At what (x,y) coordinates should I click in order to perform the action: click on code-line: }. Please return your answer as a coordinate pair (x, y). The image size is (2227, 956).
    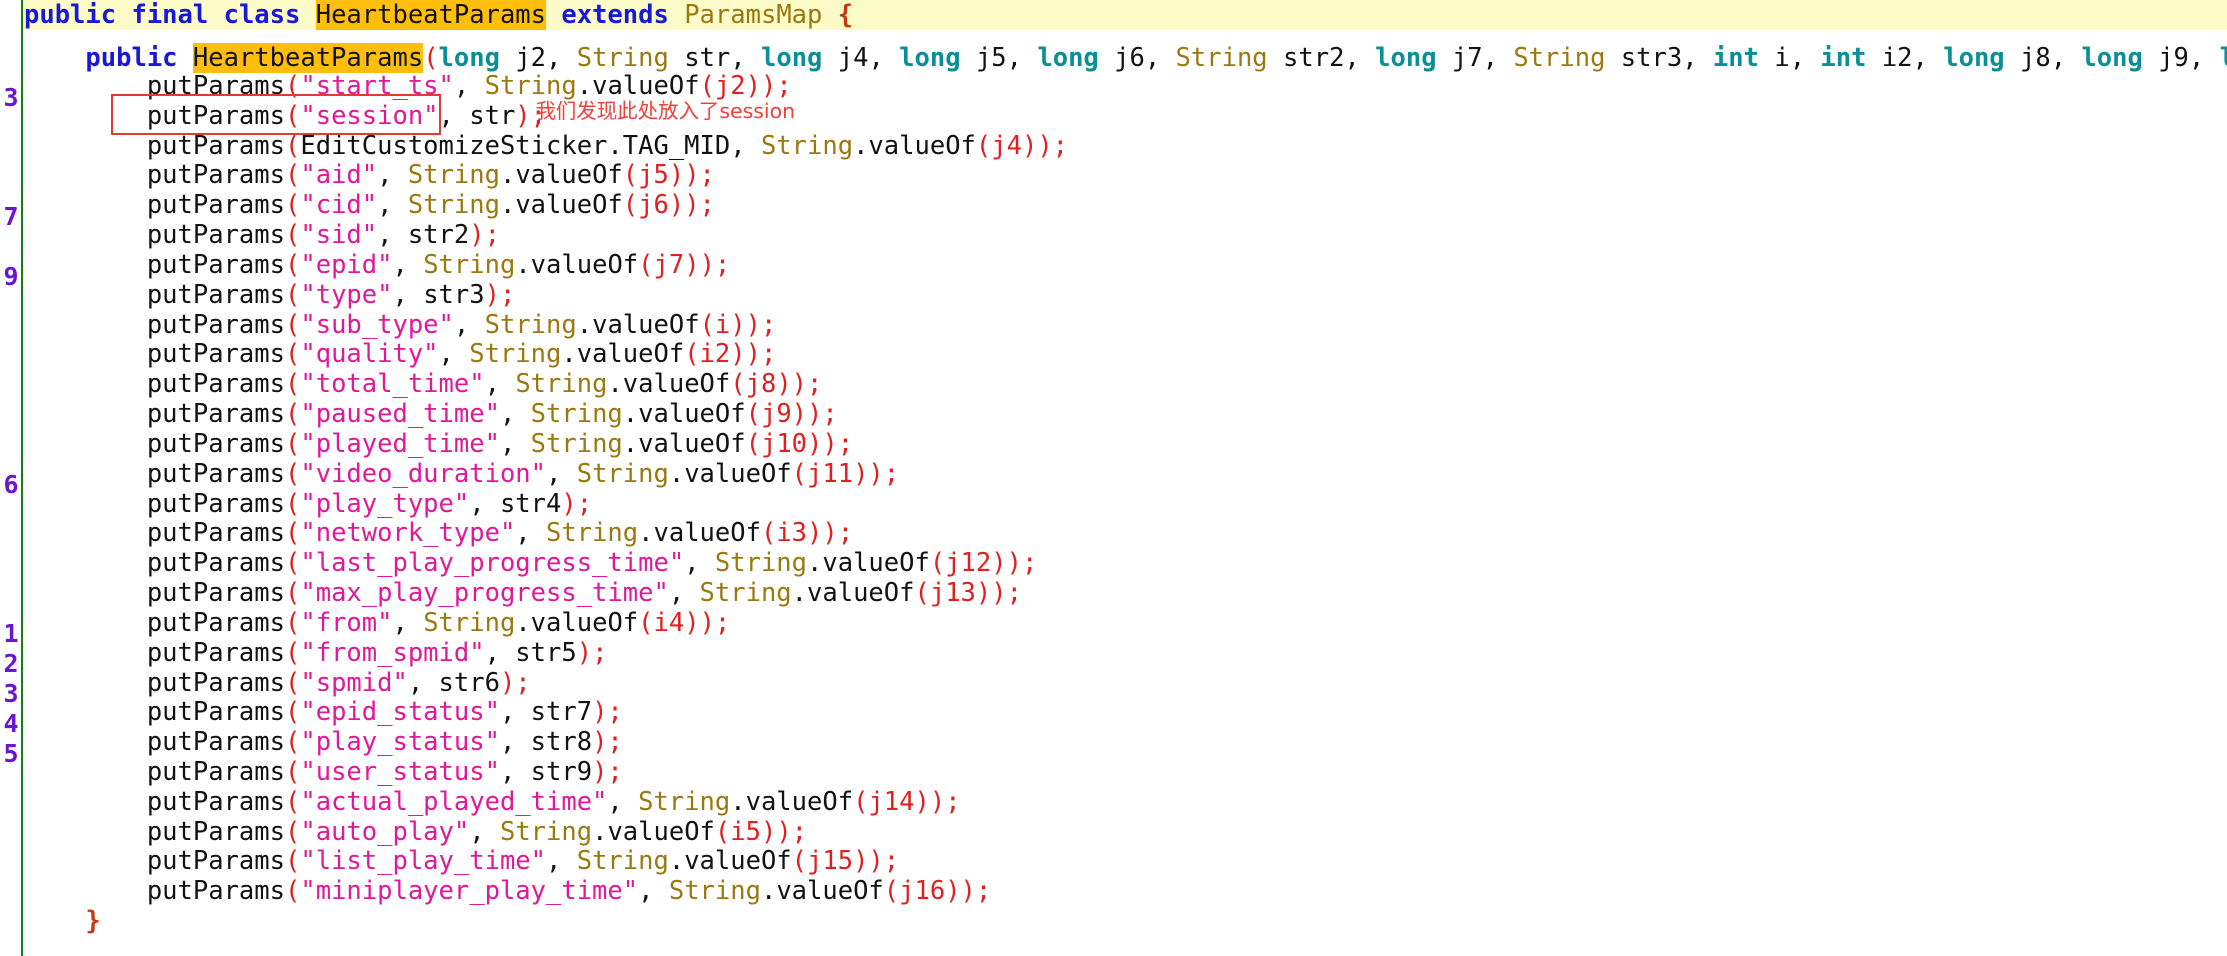
    Looking at the image, I should click on (1125, 921).